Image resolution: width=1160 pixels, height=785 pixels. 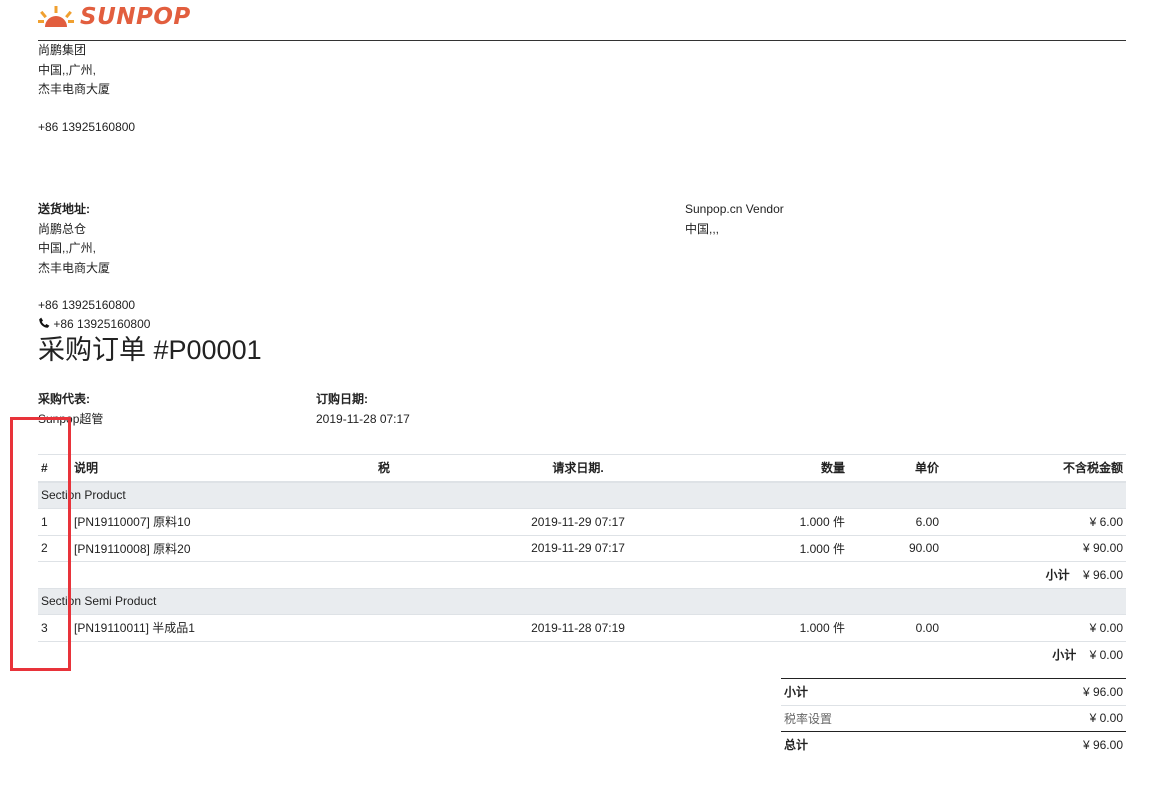 What do you see at coordinates (1034, 548) in the screenshot?
I see `line-amount: ¥ 90.00` at bounding box center [1034, 548].